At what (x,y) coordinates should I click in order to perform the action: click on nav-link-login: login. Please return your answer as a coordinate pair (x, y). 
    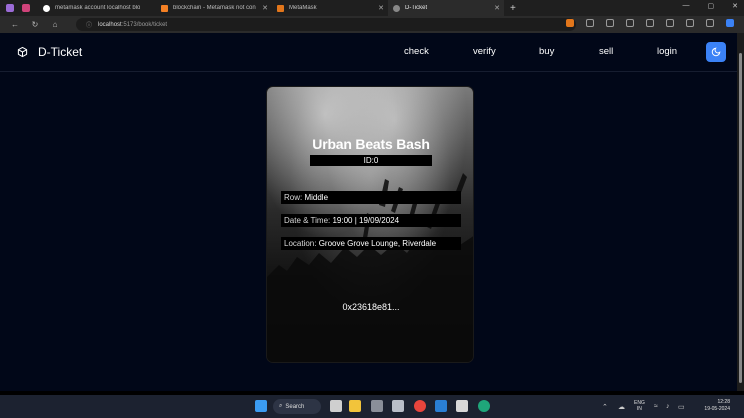
    Looking at the image, I should click on (667, 51).